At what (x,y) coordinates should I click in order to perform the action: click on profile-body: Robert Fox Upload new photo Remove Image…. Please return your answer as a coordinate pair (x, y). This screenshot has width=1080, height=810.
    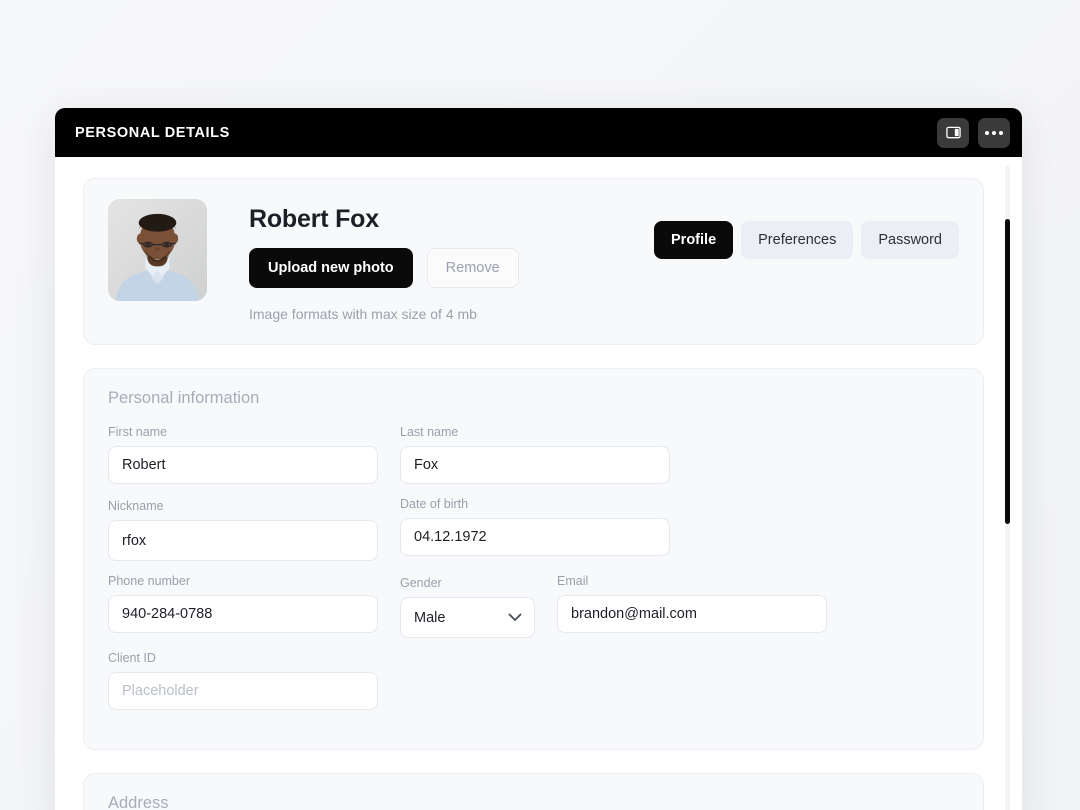
    Looking at the image, I should click on (451, 260).